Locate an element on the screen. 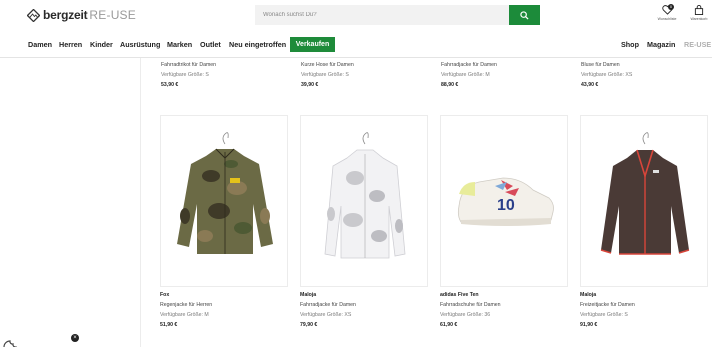 This screenshot has height=347, width=712. cookie-icon is located at coordinates (10, 343).